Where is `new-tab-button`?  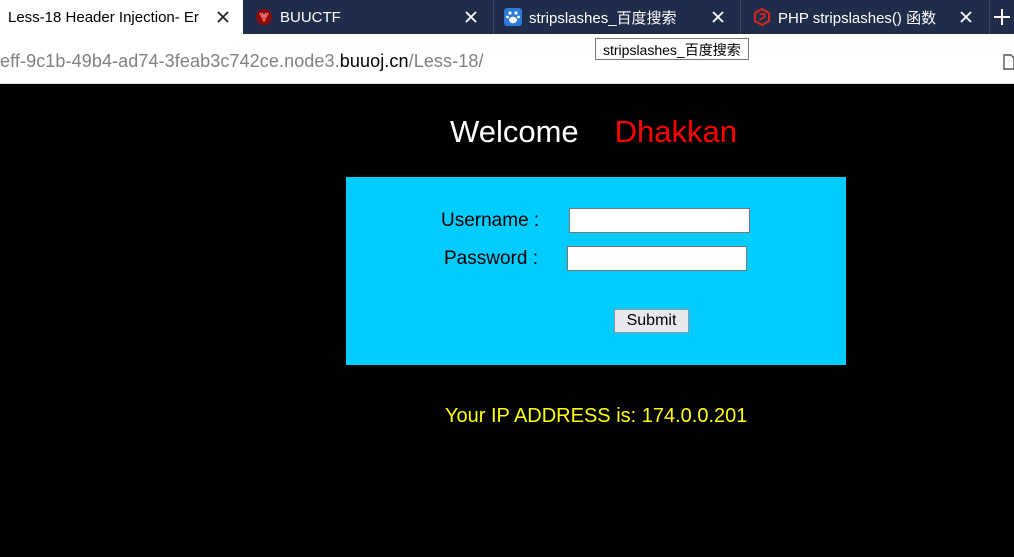 new-tab-button is located at coordinates (1002, 17).